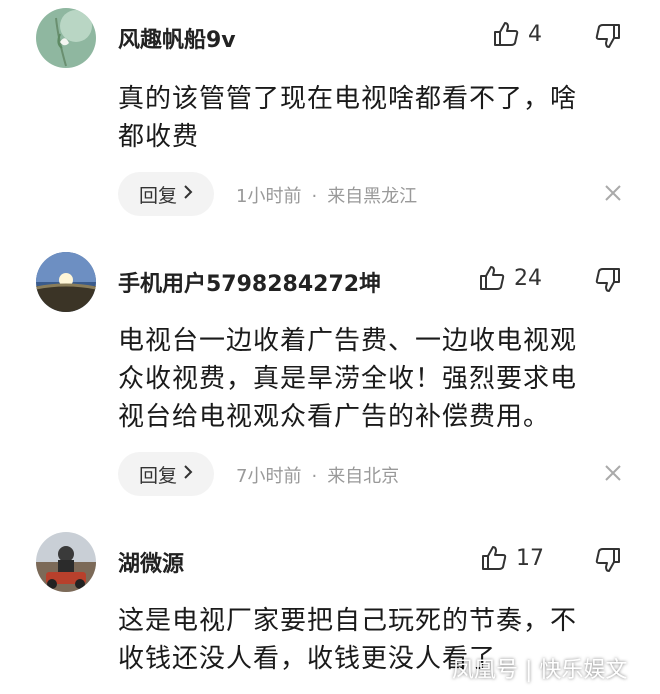 The width and height of the screenshot is (660, 694). What do you see at coordinates (151, 562) in the screenshot?
I see `username: 湖微源` at bounding box center [151, 562].